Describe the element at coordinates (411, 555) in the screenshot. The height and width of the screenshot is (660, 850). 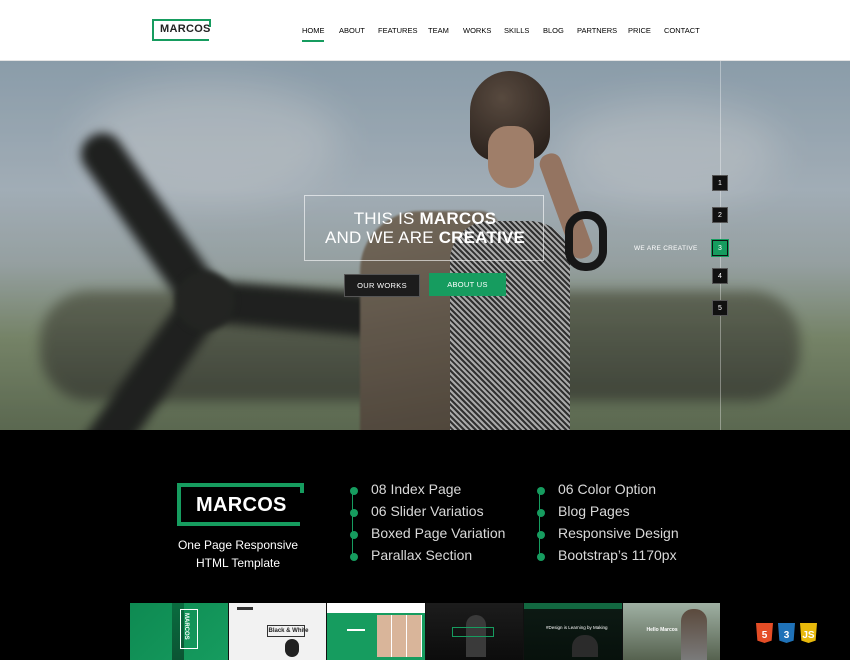
I see `feature-item: Parallax Section` at that location.